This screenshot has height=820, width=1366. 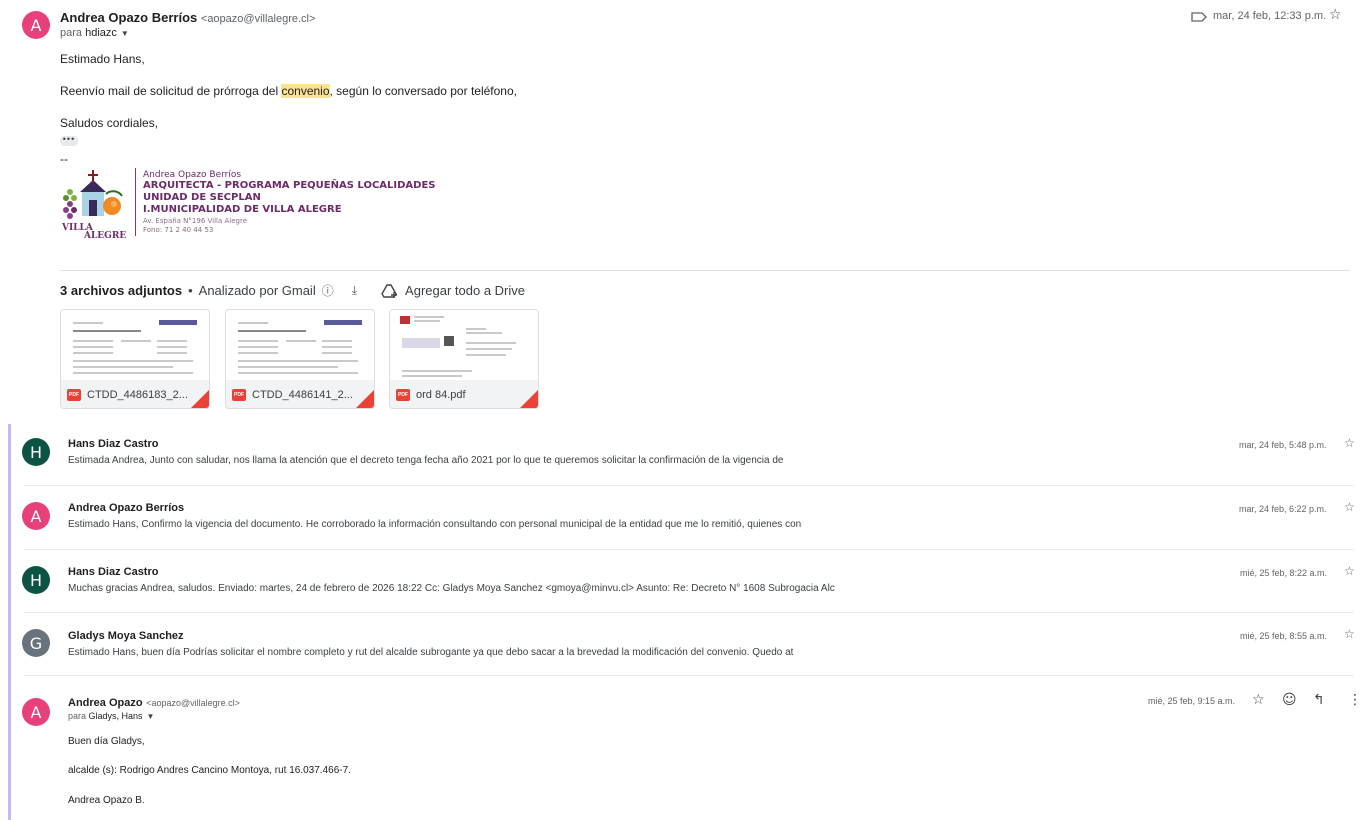 I want to click on show-trimmed-content-button: •••, so click(x=69, y=140).